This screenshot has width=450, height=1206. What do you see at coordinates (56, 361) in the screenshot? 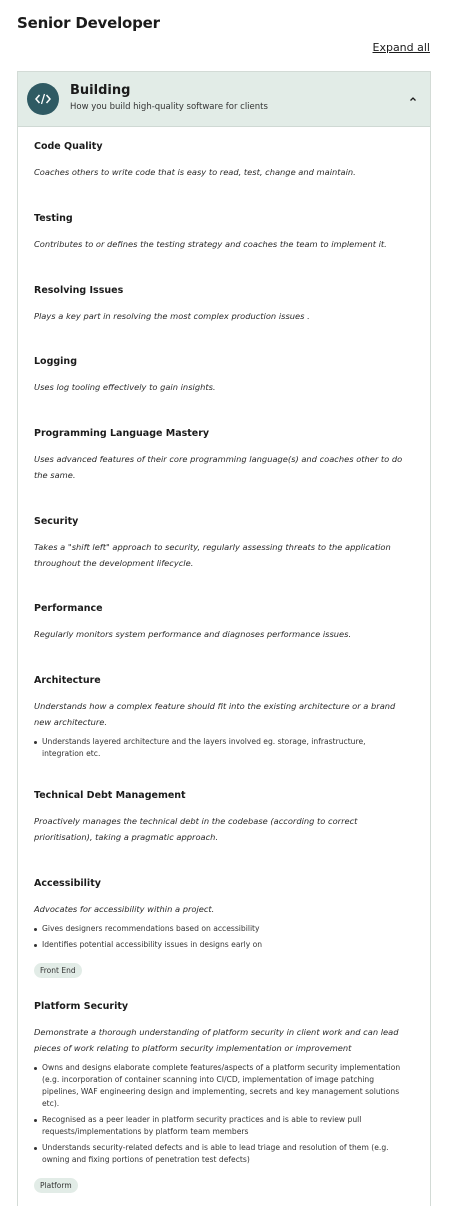
I see `skill-title: Logging` at bounding box center [56, 361].